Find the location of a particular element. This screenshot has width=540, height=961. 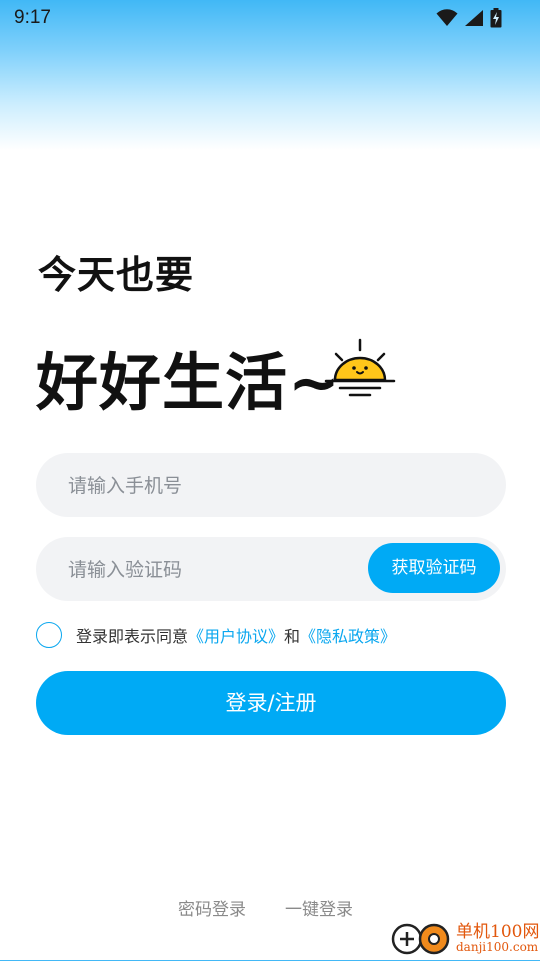

watermark-name: 单机100网 is located at coordinates (498, 932).